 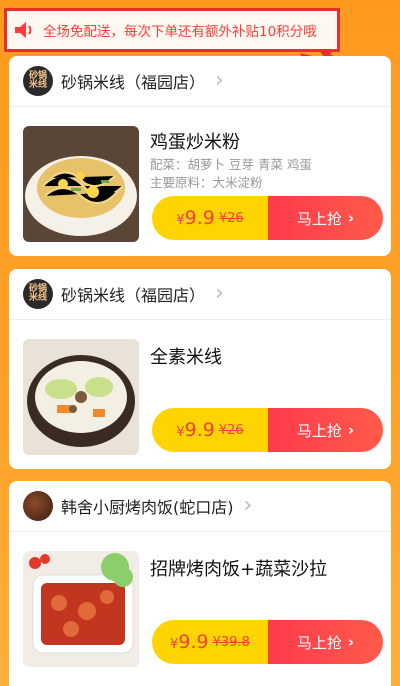 What do you see at coordinates (239, 569) in the screenshot?
I see `dish-name: 招牌烤肉饭+蔬菜沙拉` at bounding box center [239, 569].